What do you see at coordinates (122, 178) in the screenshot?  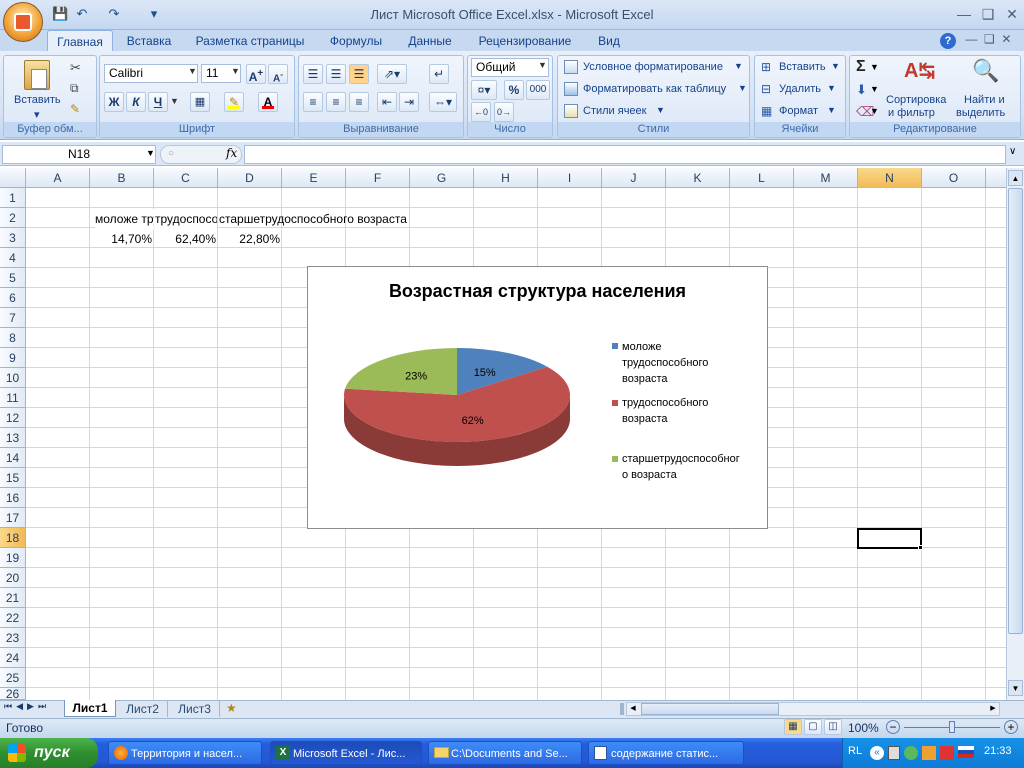 I see `column-header-B: B` at bounding box center [122, 178].